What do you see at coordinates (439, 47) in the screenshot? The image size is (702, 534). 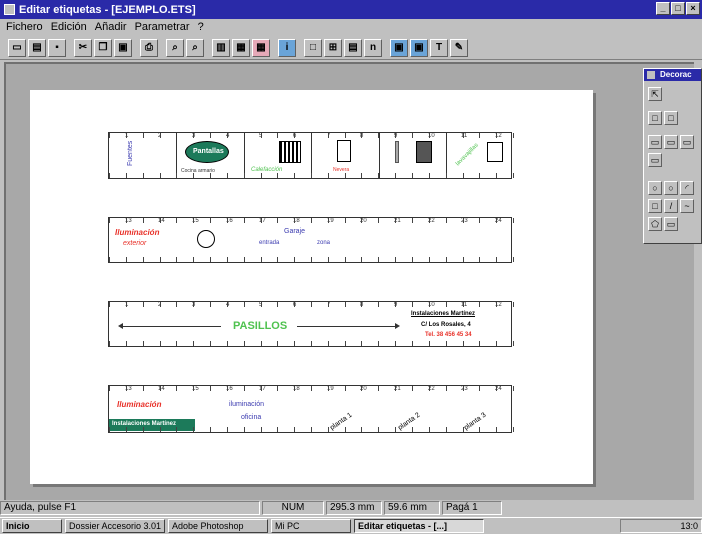 I see `text-tool-icon: T` at bounding box center [439, 47].